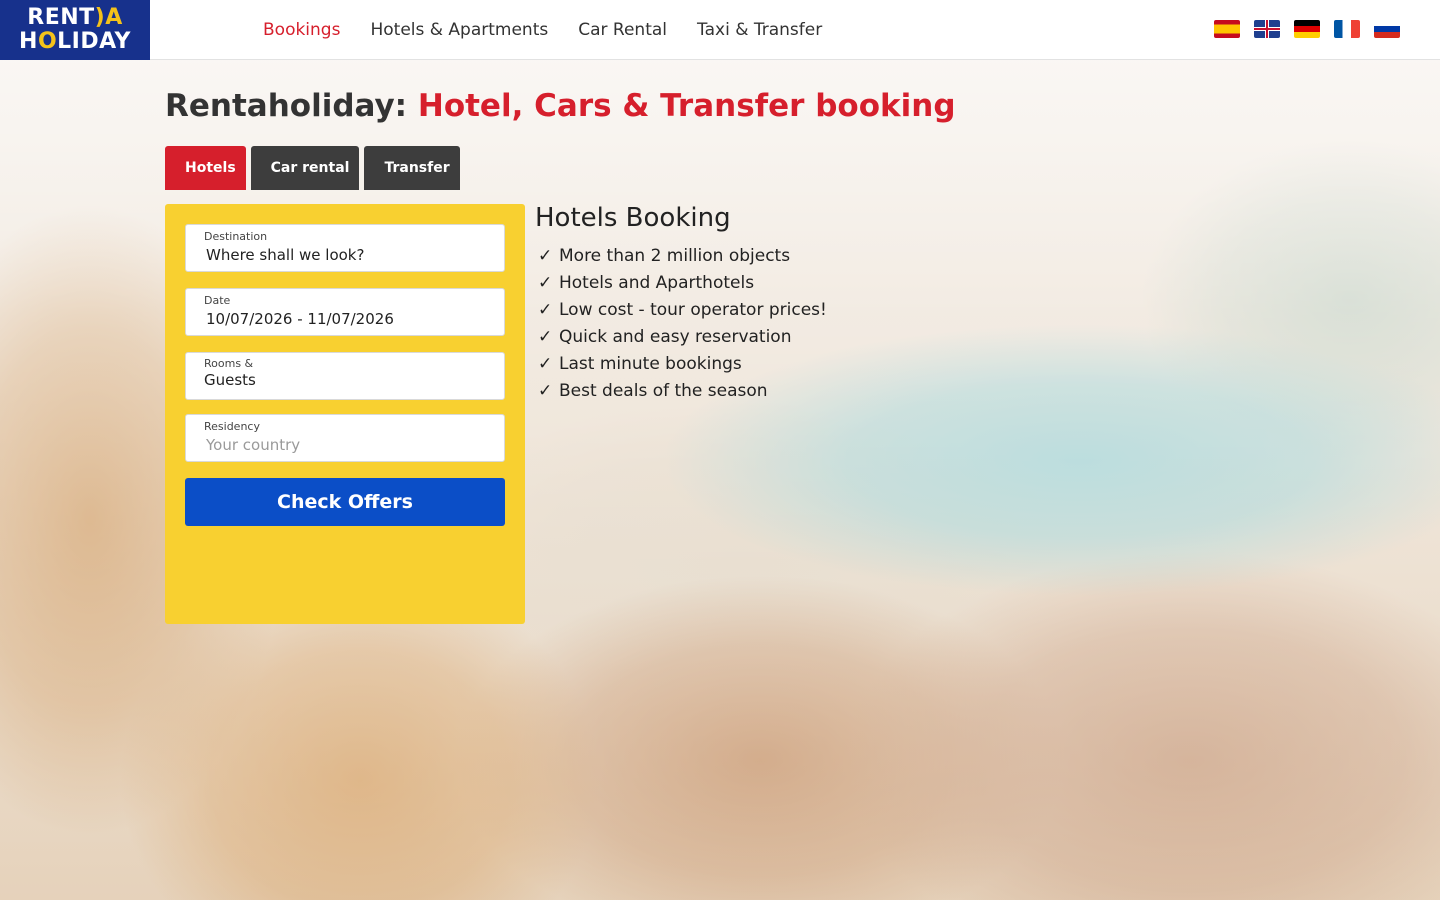  Describe the element at coordinates (345, 376) in the screenshot. I see `rooms-guests-field: Rooms & Guests` at that location.